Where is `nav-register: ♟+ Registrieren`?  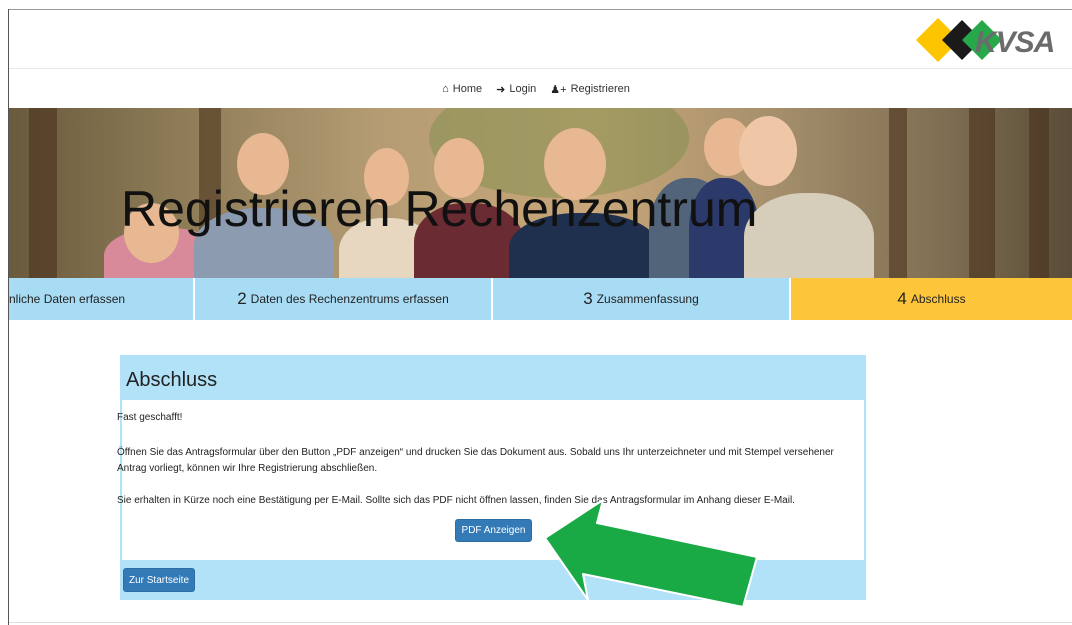 nav-register: ♟+ Registrieren is located at coordinates (590, 89).